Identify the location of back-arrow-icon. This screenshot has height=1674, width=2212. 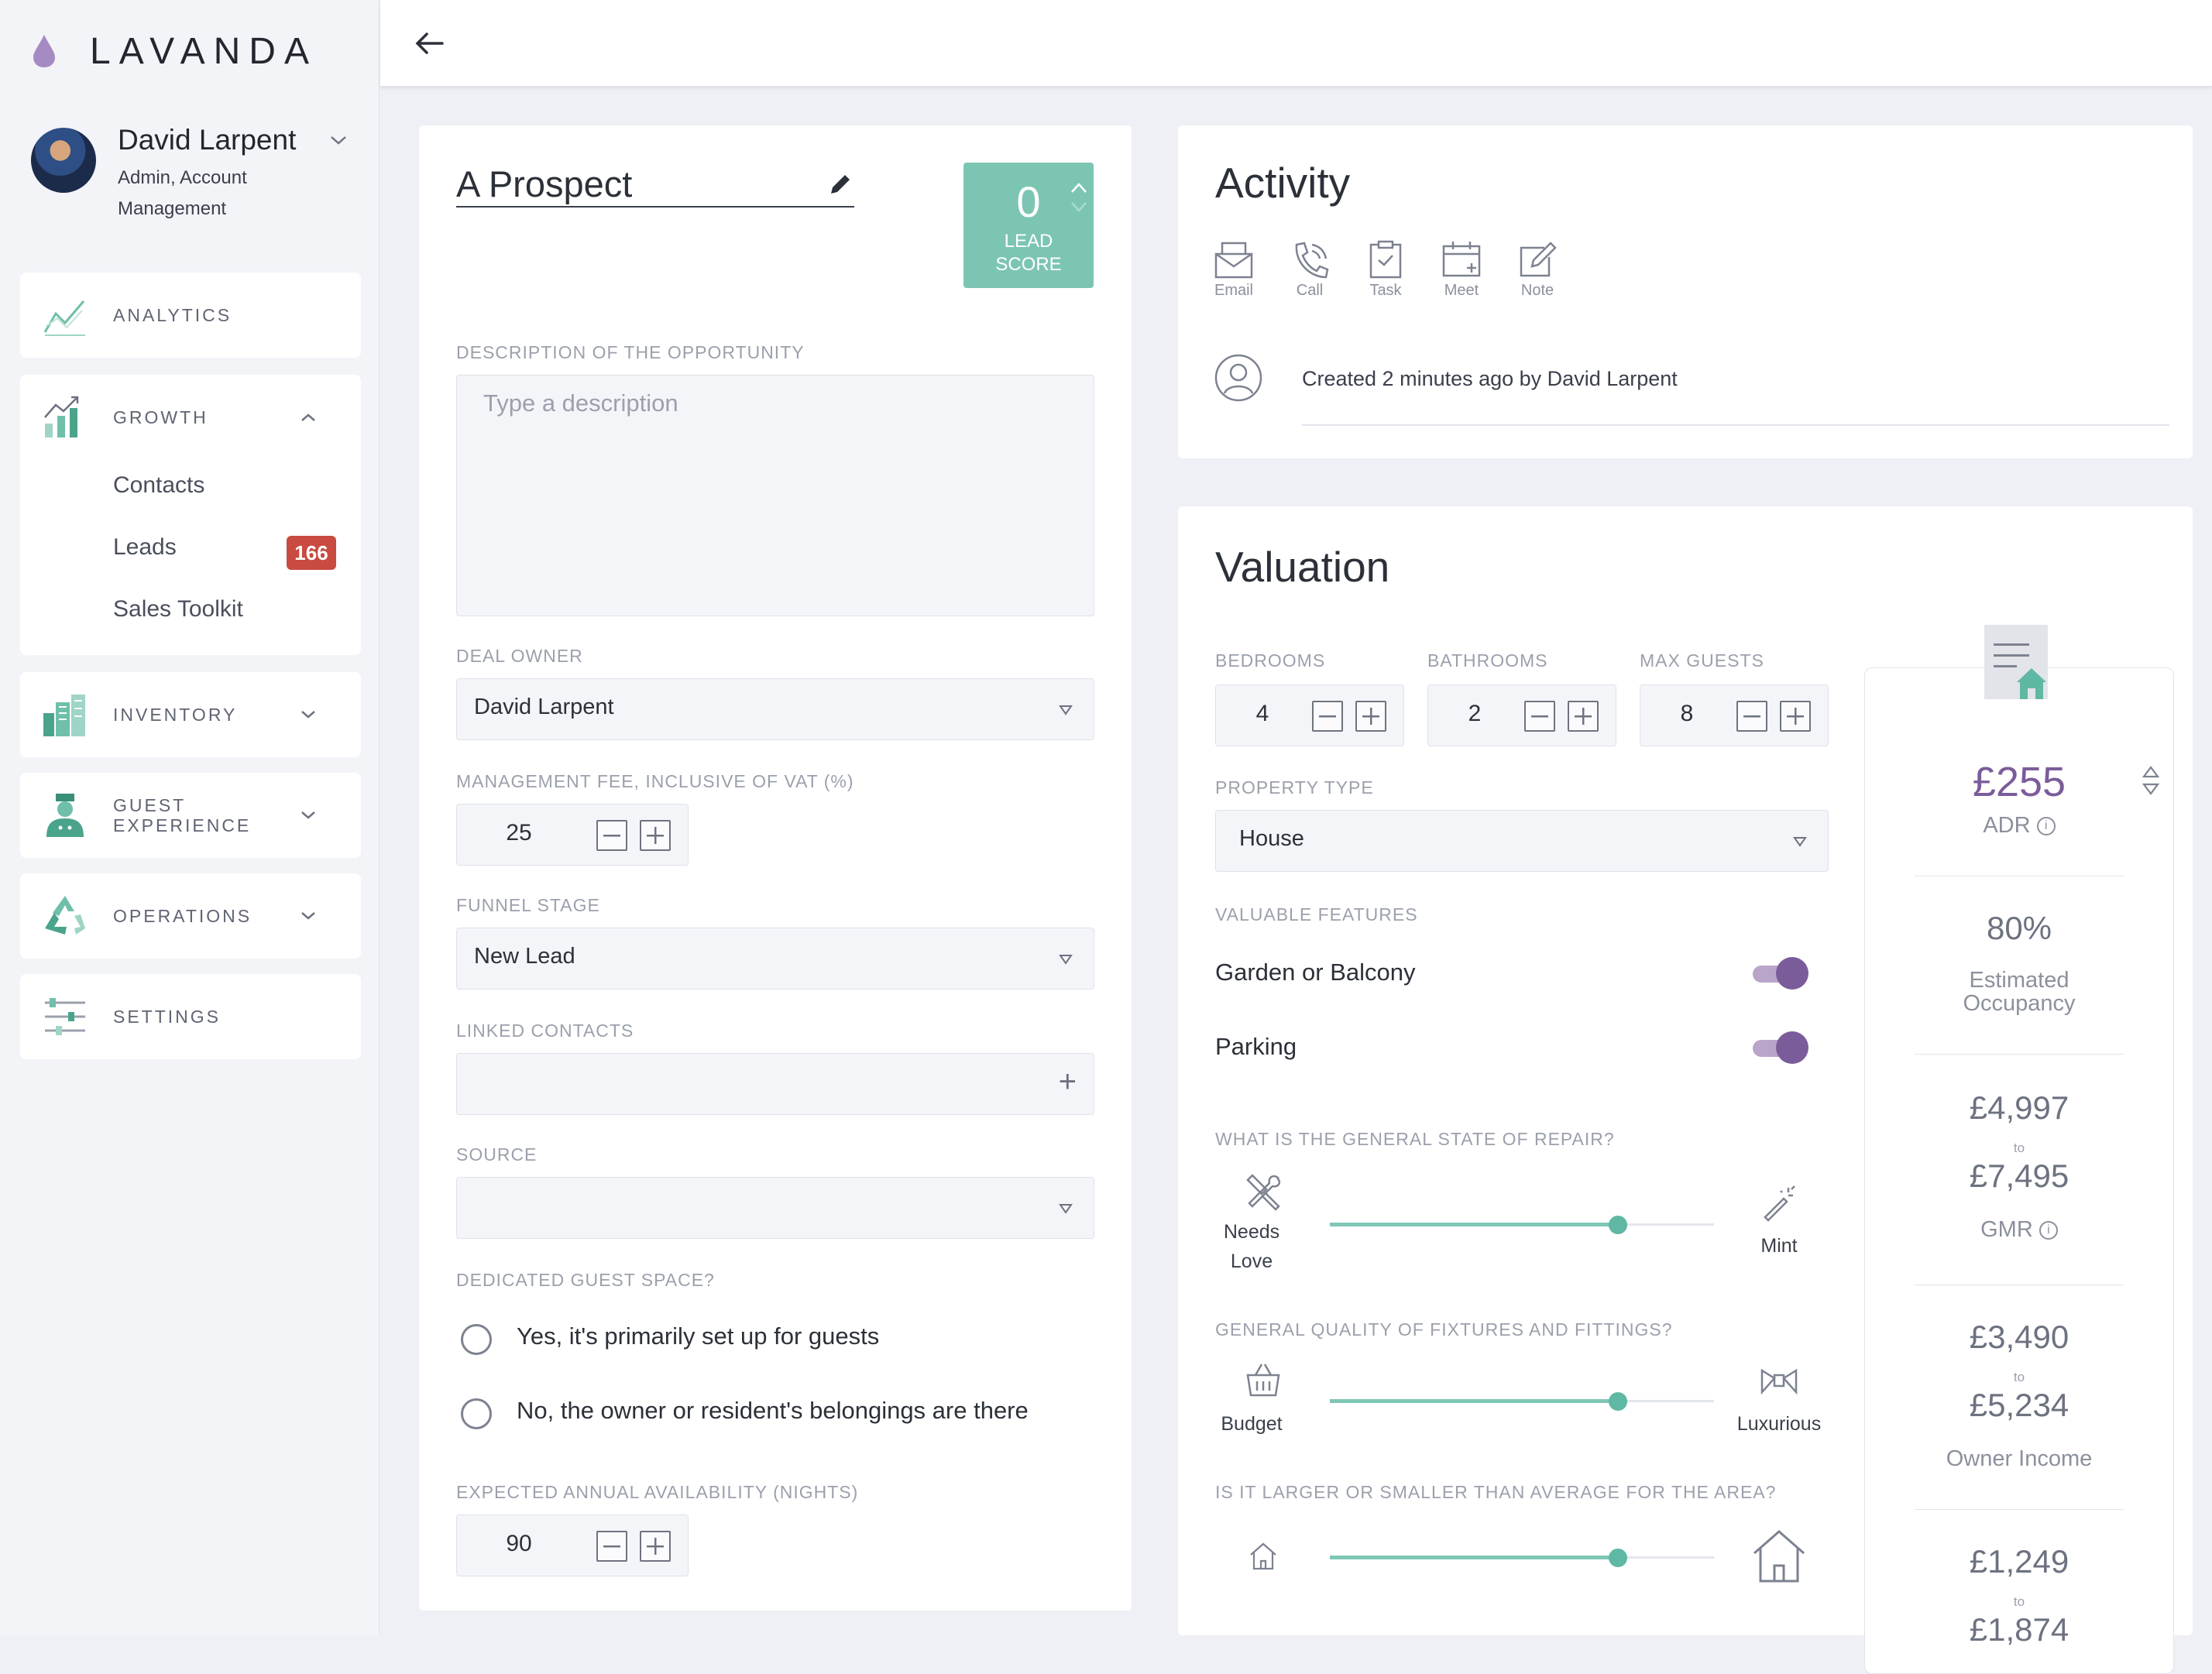
(431, 43).